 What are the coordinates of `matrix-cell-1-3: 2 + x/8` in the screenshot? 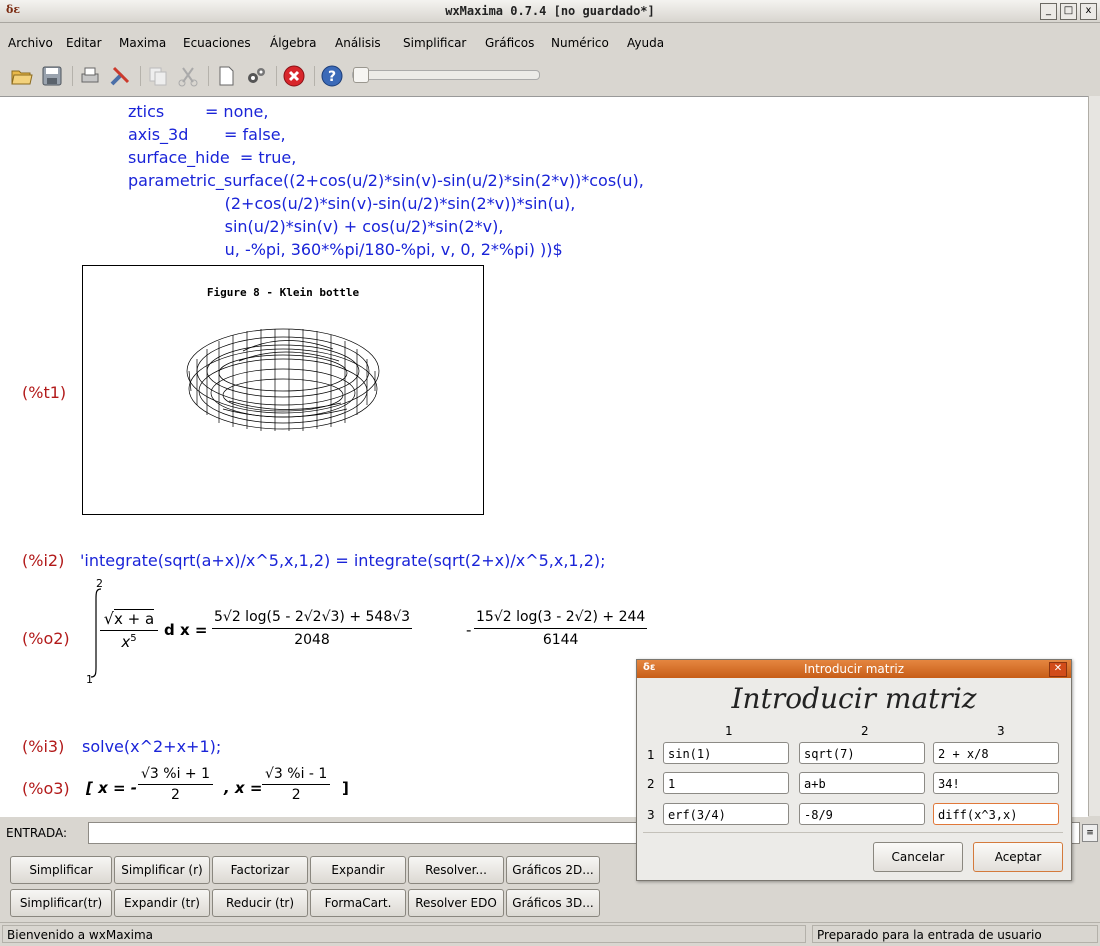 It's located at (996, 753).